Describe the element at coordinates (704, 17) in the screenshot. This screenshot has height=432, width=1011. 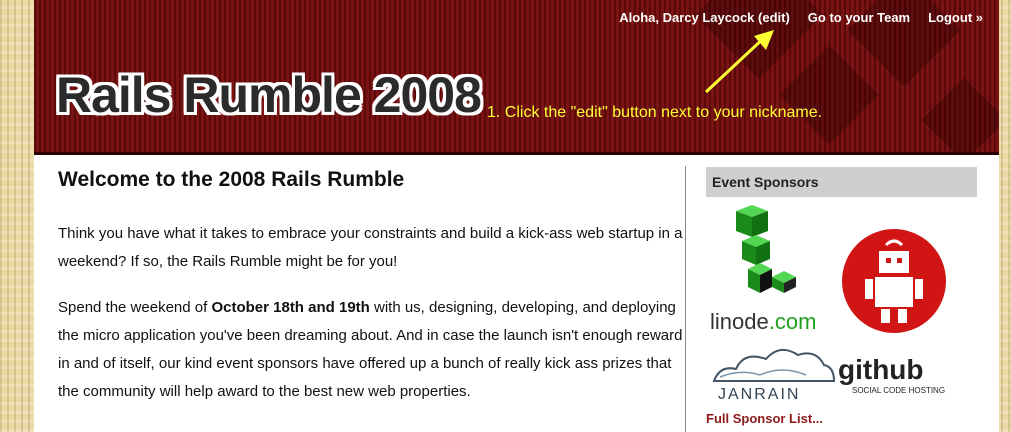
I see `user-greeting-edit-link: Aloha, Darcy Laycock (edit)` at that location.